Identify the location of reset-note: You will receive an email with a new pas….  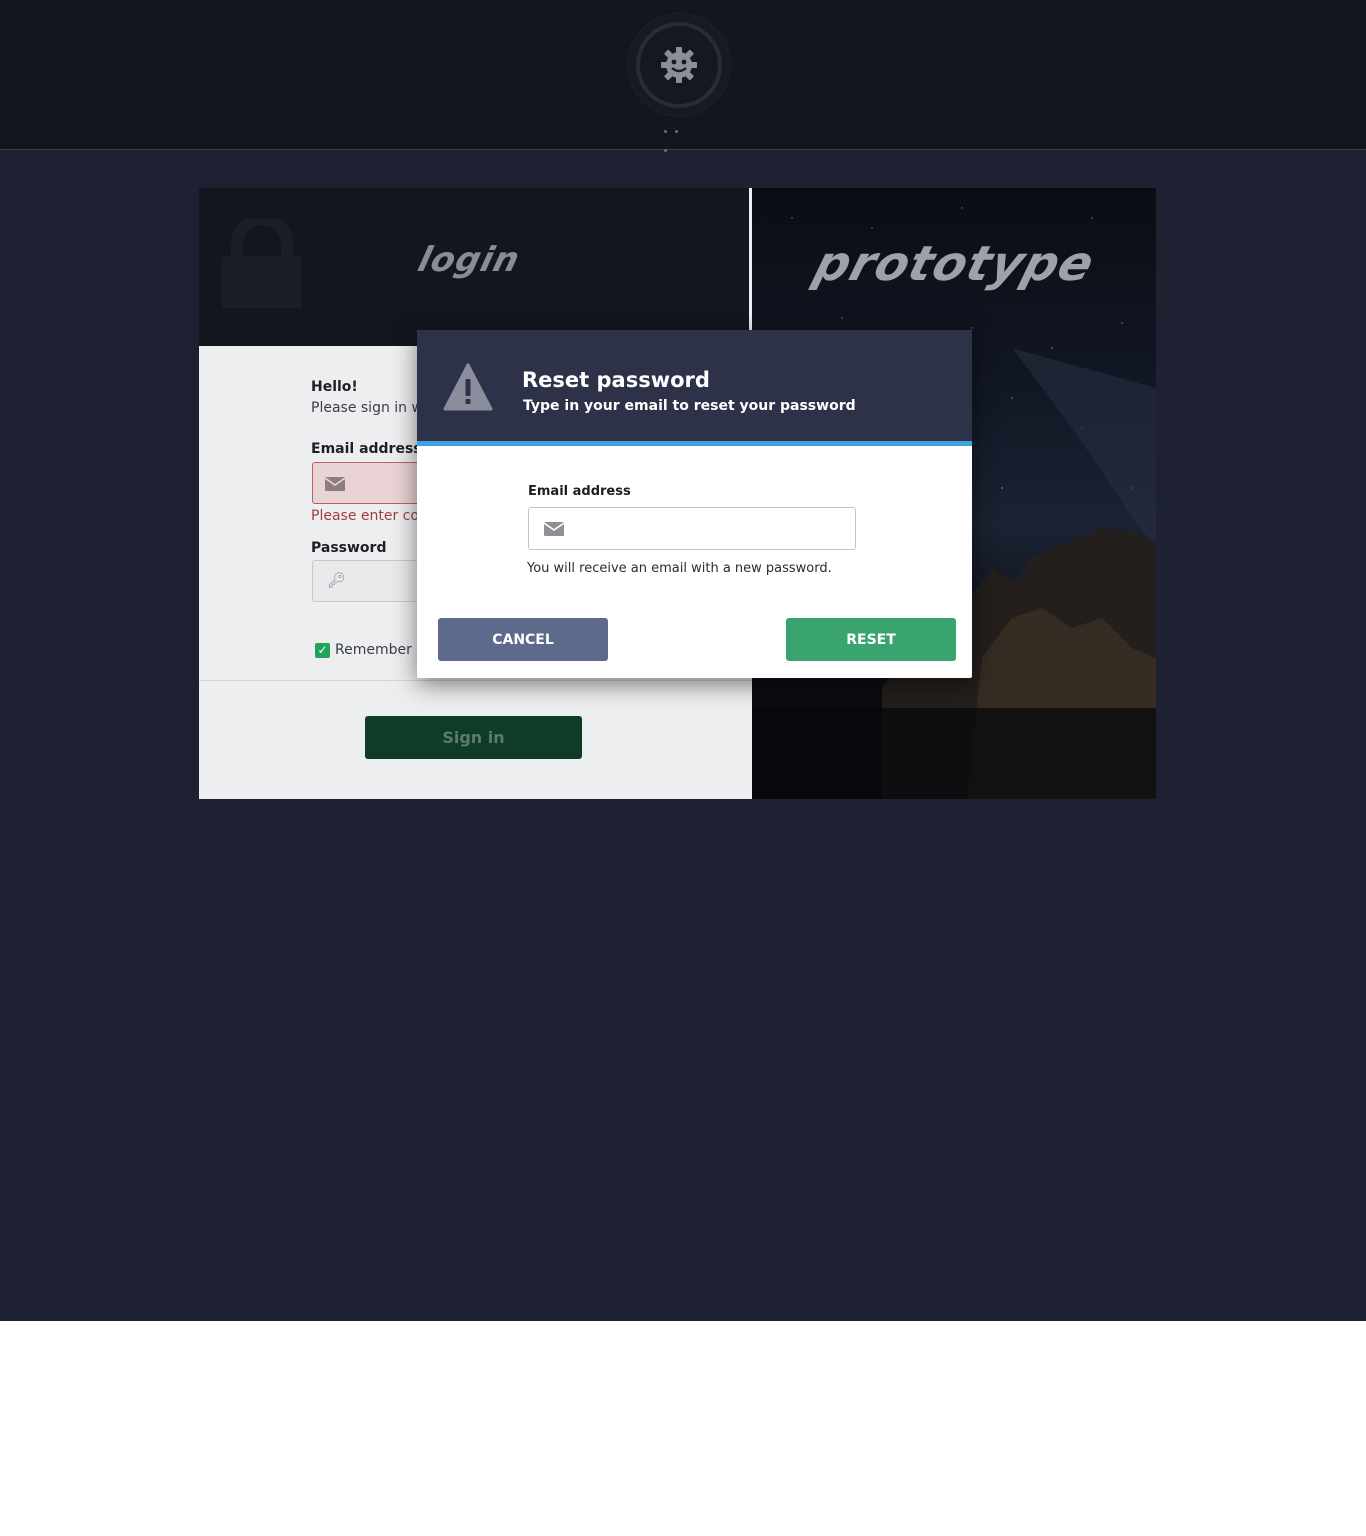
(679, 568).